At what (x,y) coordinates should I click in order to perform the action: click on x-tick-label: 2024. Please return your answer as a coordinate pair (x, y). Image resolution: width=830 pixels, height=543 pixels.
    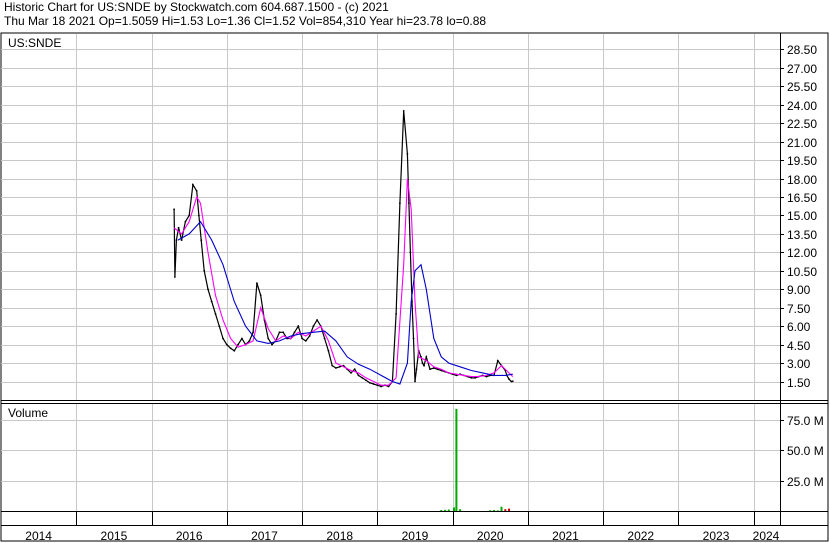
    Looking at the image, I should click on (766, 536).